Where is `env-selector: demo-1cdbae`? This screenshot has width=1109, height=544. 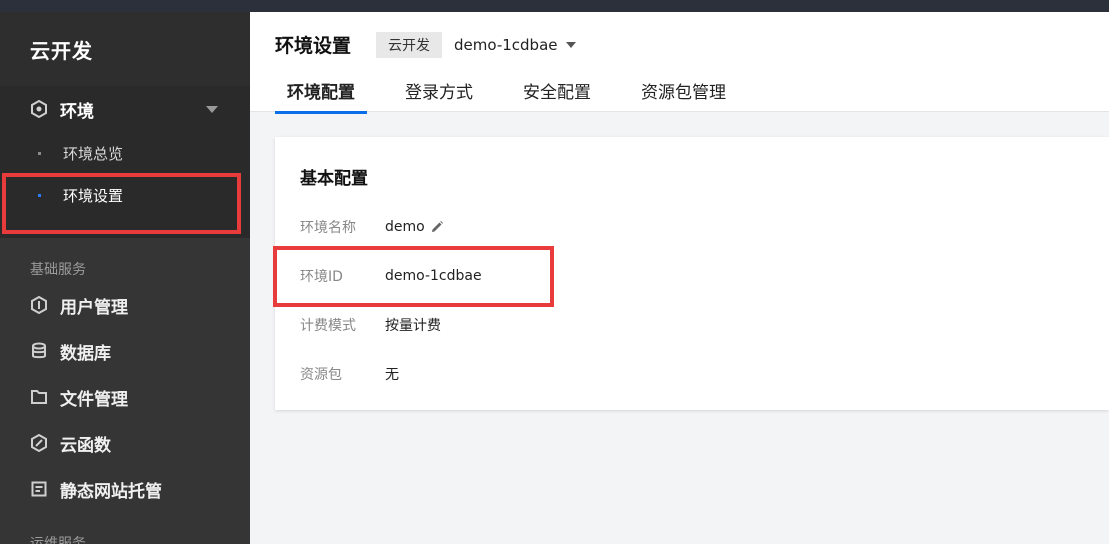 env-selector: demo-1cdbae is located at coordinates (505, 45).